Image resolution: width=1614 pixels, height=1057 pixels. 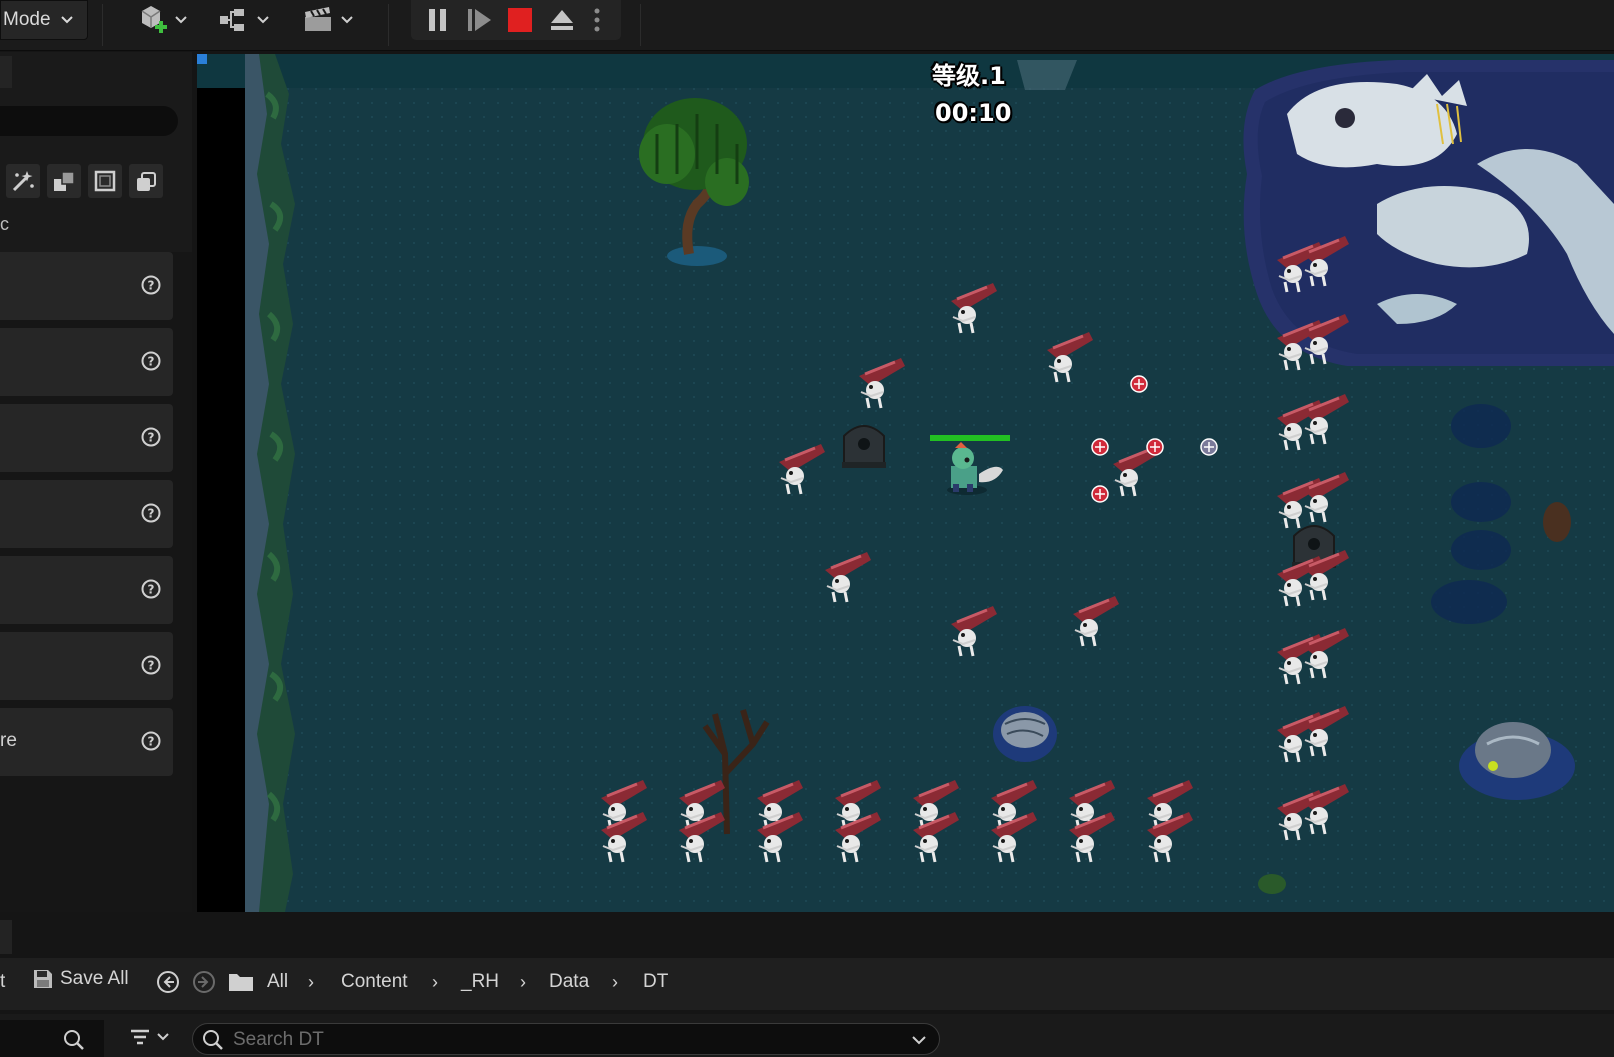 I want to click on asset-search-box, so click(x=566, y=1039).